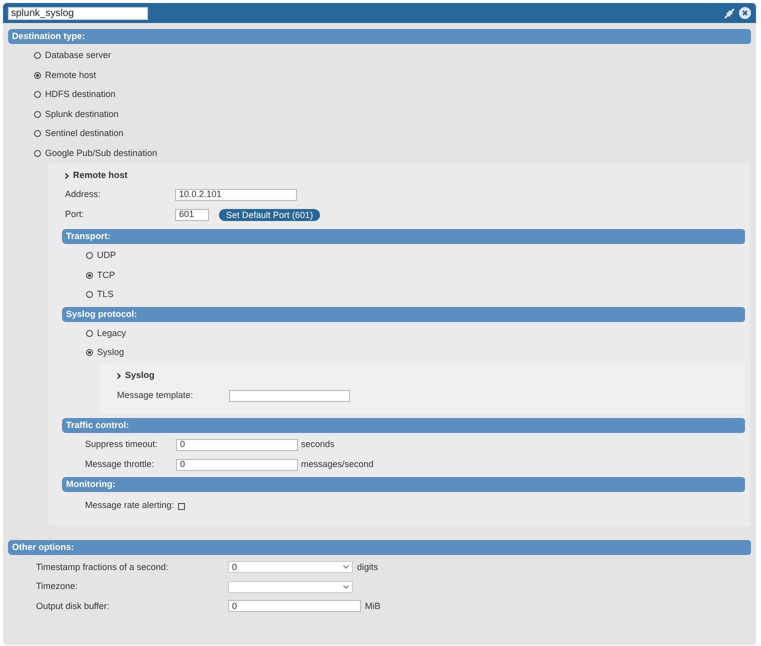  What do you see at coordinates (155, 395) in the screenshot?
I see `field-label: Message template:` at bounding box center [155, 395].